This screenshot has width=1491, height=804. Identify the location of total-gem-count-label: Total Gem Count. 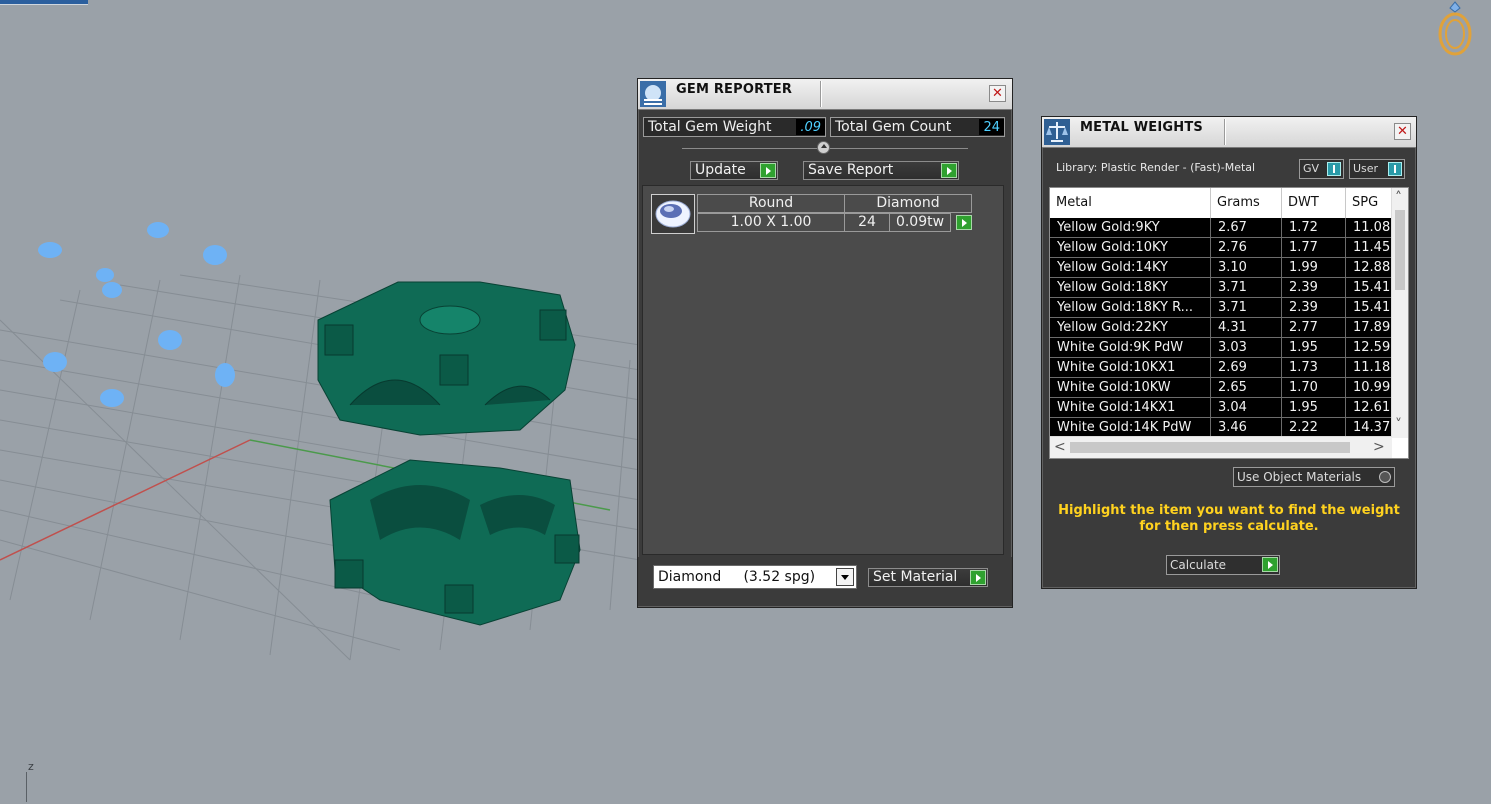
(893, 127).